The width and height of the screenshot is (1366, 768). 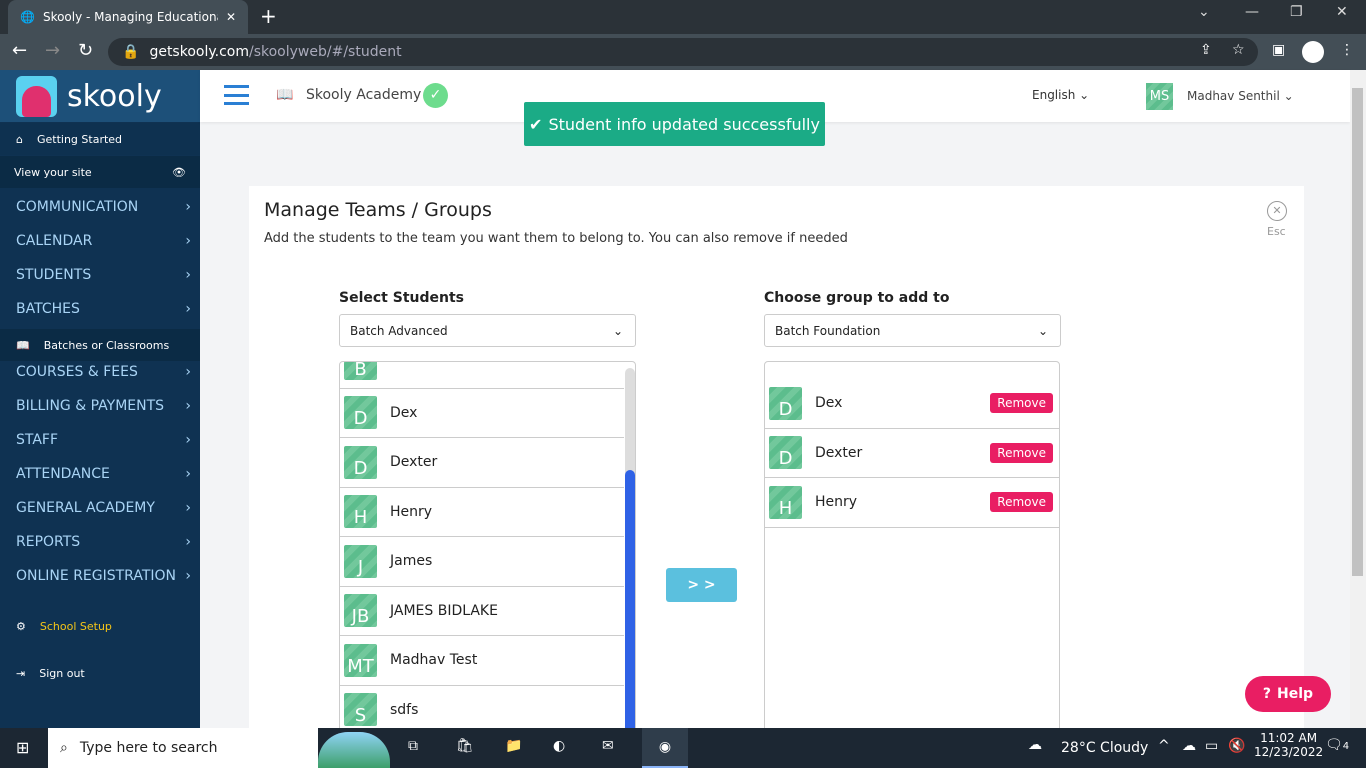 I want to click on reload-icon: ↻, so click(x=85, y=50).